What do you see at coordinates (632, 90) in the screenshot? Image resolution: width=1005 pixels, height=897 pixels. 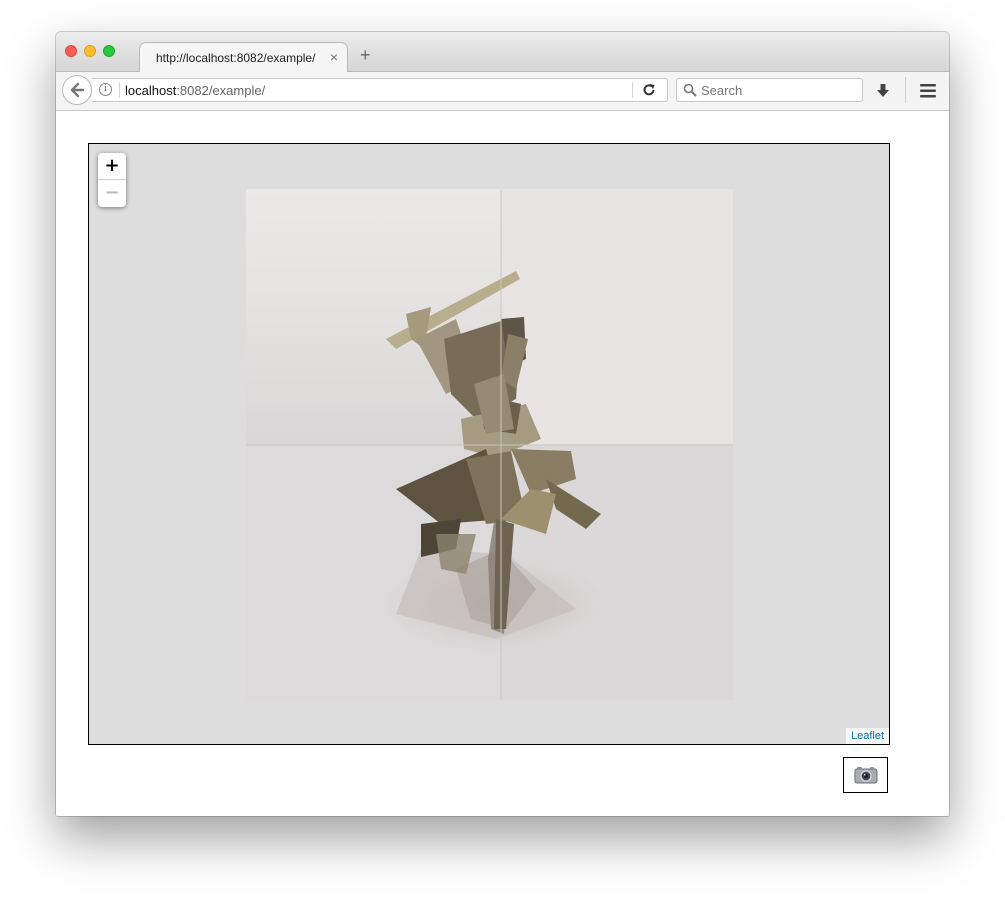 I see `reload-separator` at bounding box center [632, 90].